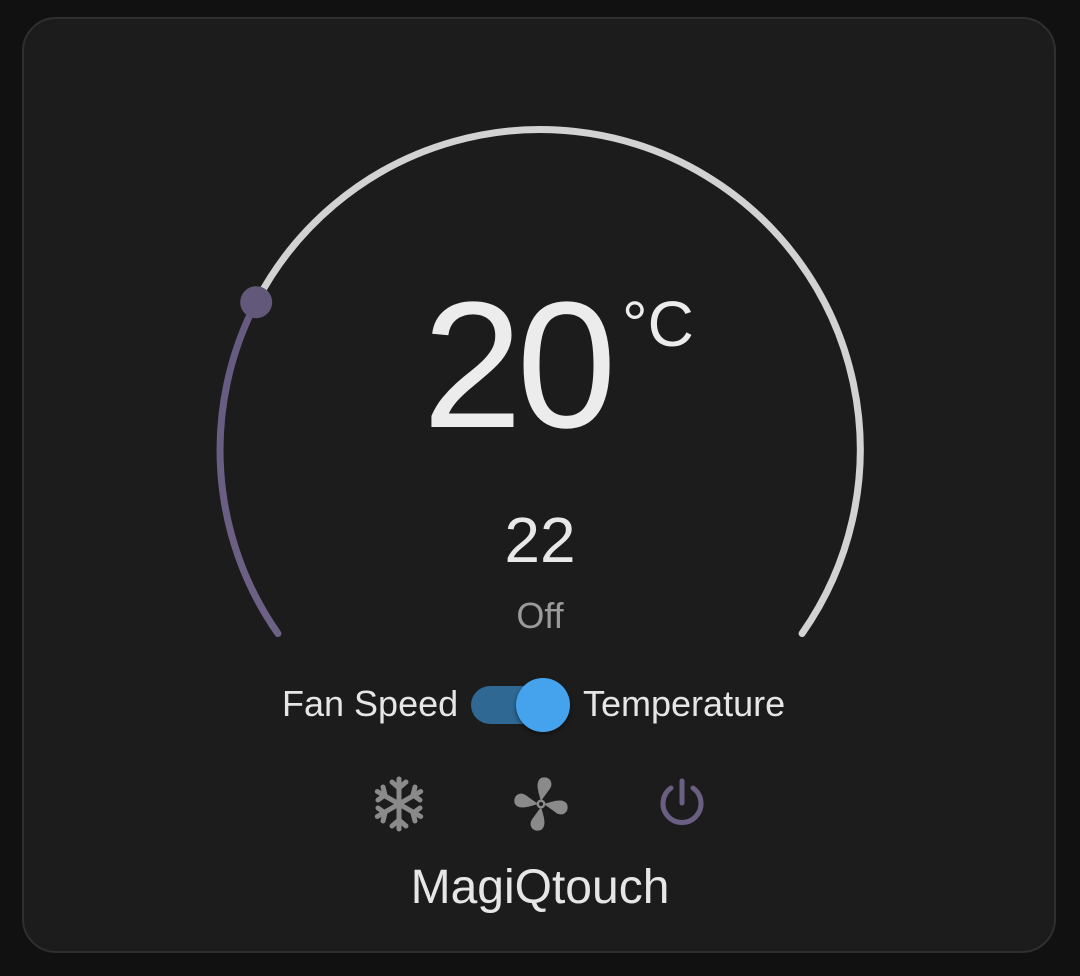 This screenshot has height=976, width=1080. Describe the element at coordinates (540, 615) in the screenshot. I see `hvac-state: Off` at that location.